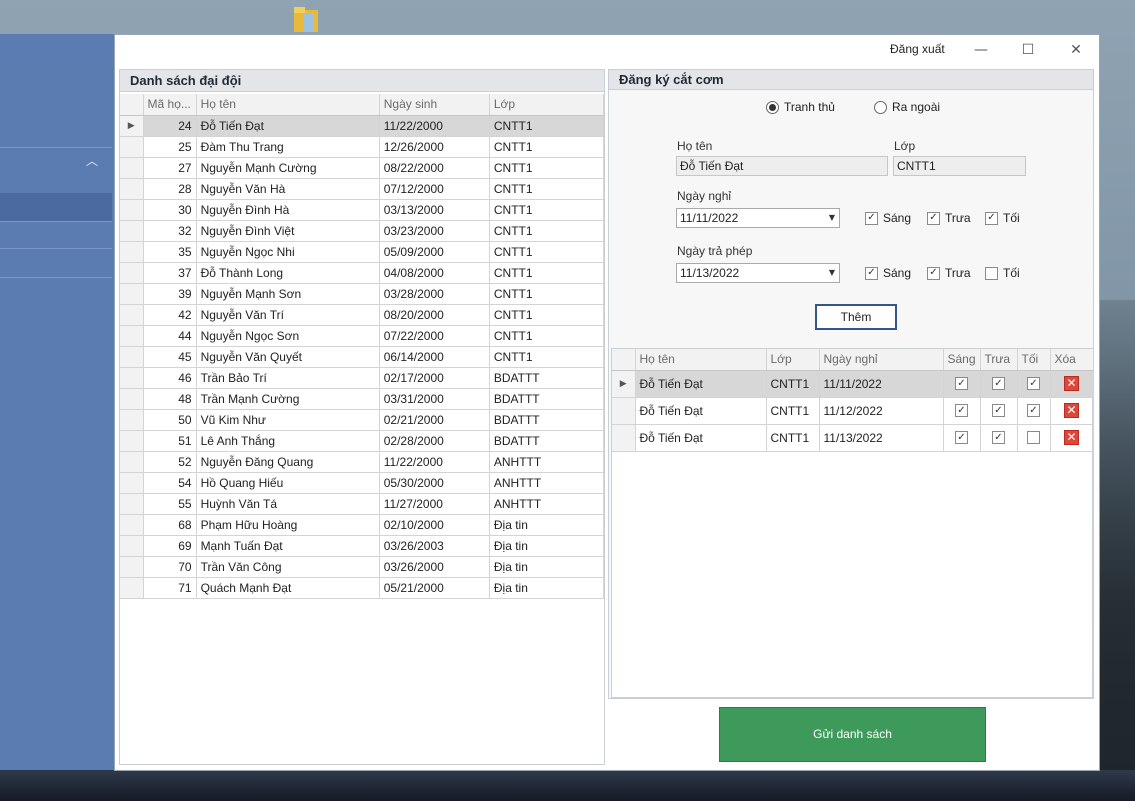 The image size is (1135, 801). Describe the element at coordinates (434, 483) in the screenshot. I see `cell-dob: 05/30/2000` at that location.